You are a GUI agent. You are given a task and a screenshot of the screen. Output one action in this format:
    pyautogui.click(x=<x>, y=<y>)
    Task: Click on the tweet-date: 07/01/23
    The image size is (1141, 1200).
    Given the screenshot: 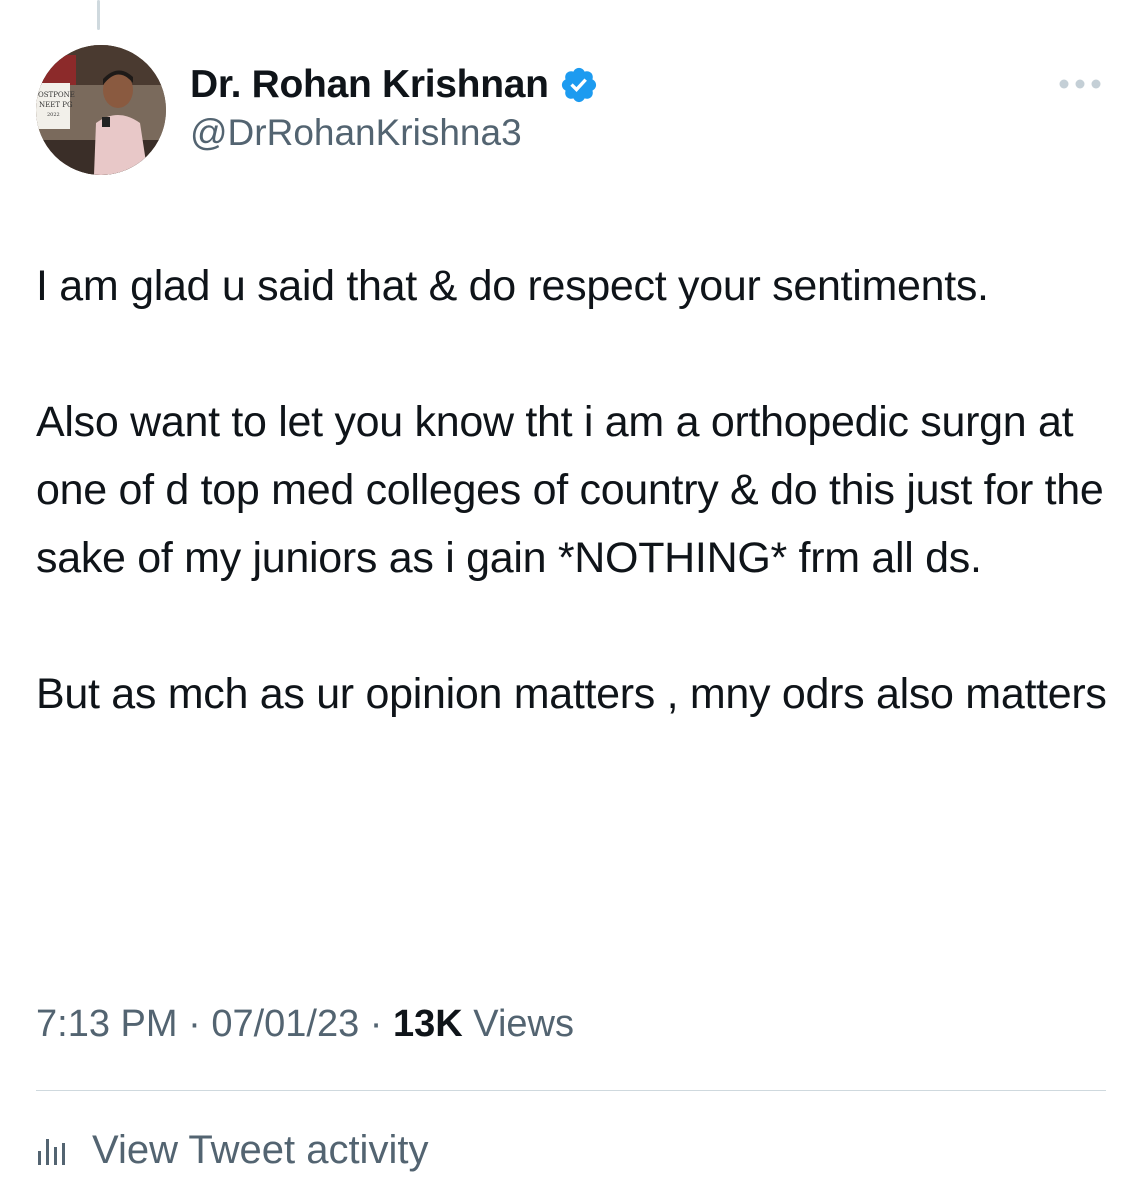 What is the action you would take?
    pyautogui.click(x=285, y=1024)
    